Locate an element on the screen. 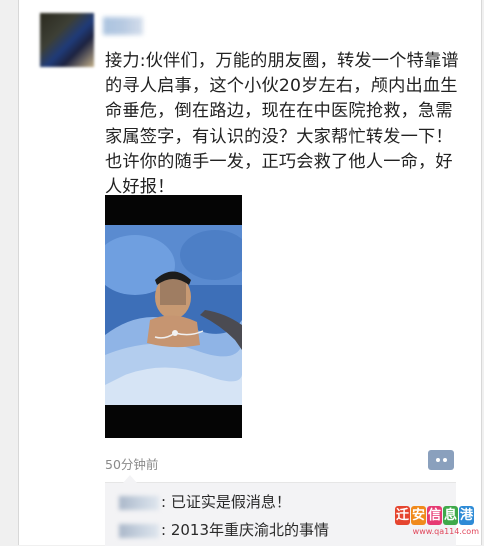  comment-item: : 已证实是假消息！ is located at coordinates (205, 502).